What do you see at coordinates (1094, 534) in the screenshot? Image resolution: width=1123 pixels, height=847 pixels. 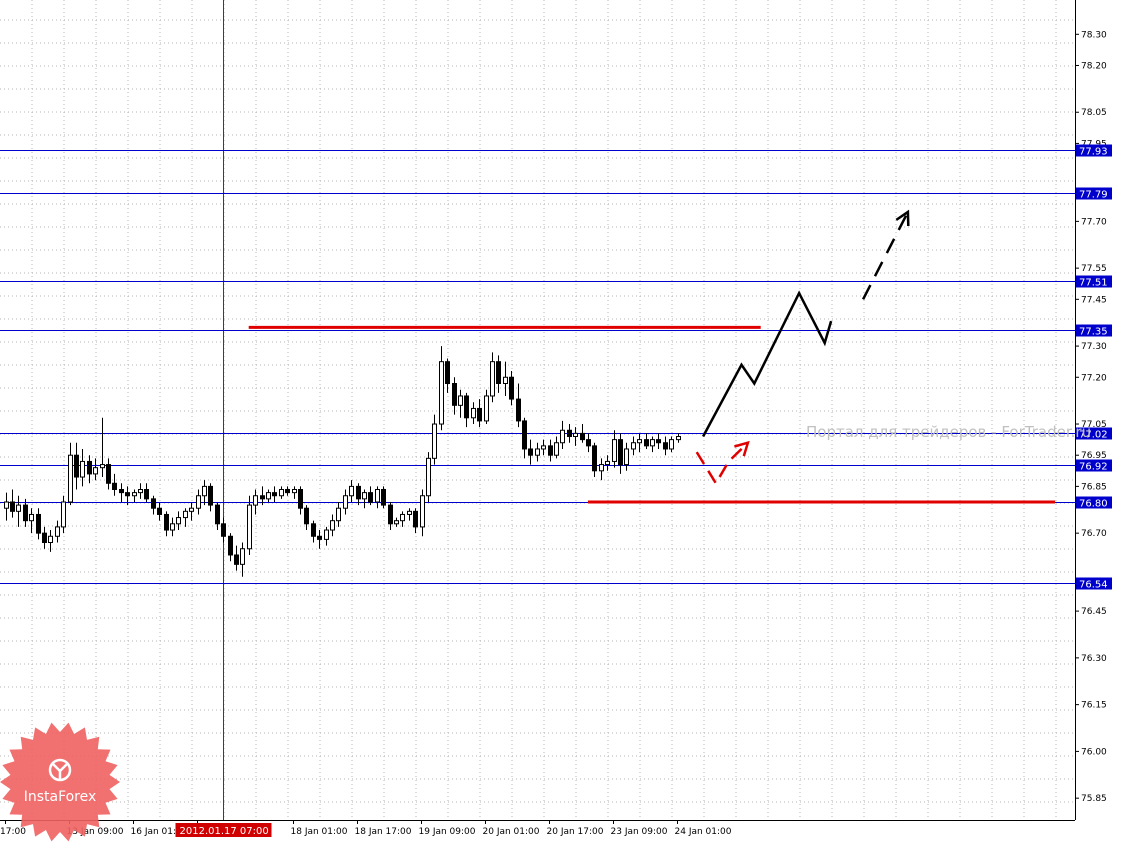 I see `y-tick-label: 76.70` at bounding box center [1094, 534].